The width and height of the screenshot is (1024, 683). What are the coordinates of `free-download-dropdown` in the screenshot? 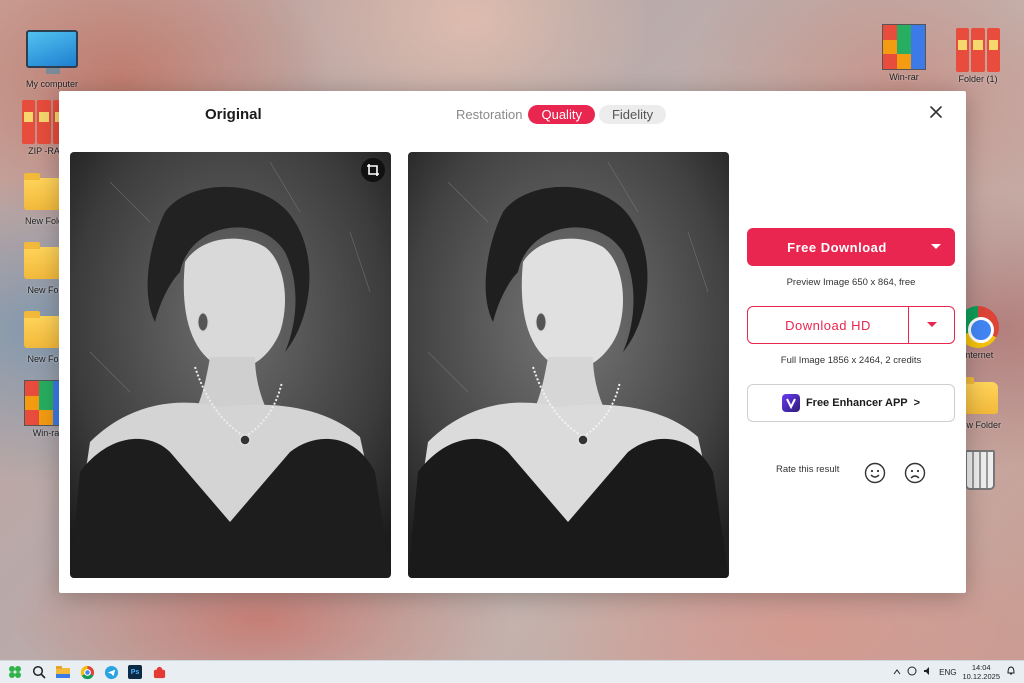 It's located at (936, 247).